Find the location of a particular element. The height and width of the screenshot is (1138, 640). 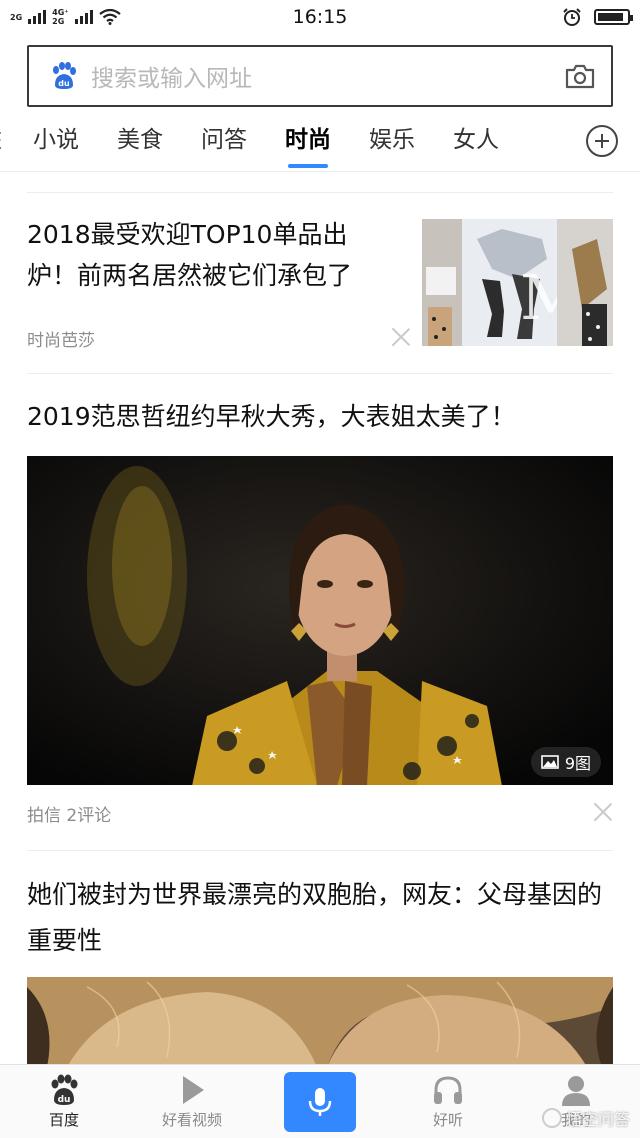

sim1-network-label: 2G is located at coordinates (16, 17).